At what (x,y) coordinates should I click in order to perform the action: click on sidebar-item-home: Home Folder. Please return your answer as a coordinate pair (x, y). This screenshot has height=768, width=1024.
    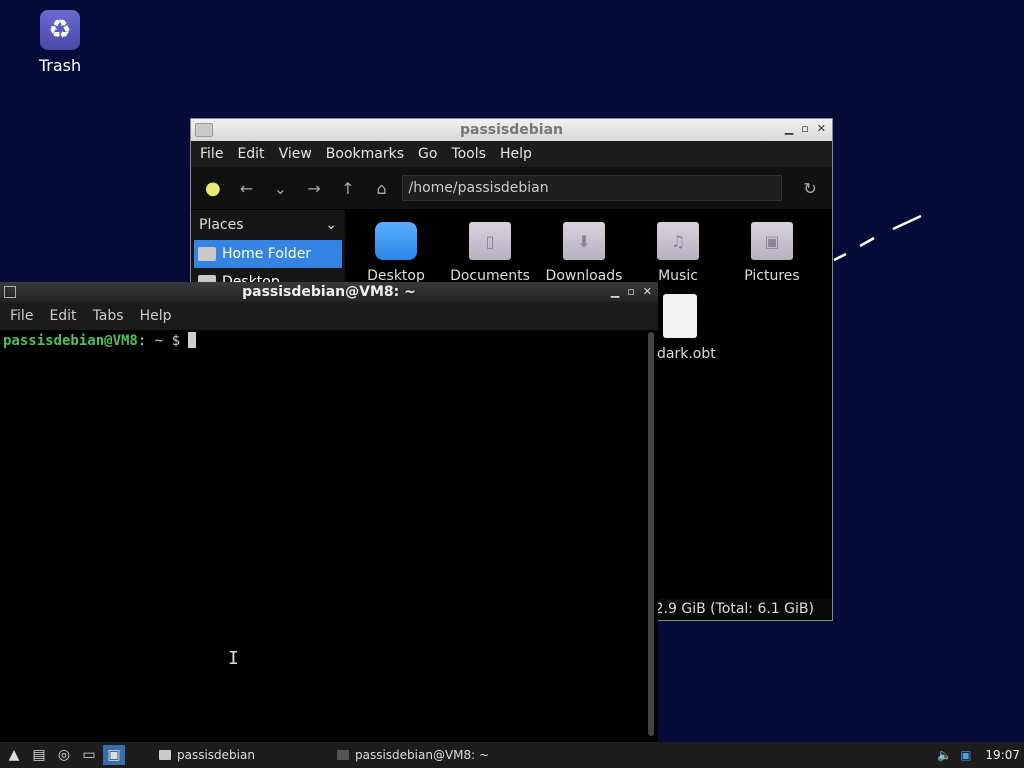
    Looking at the image, I should click on (268, 254).